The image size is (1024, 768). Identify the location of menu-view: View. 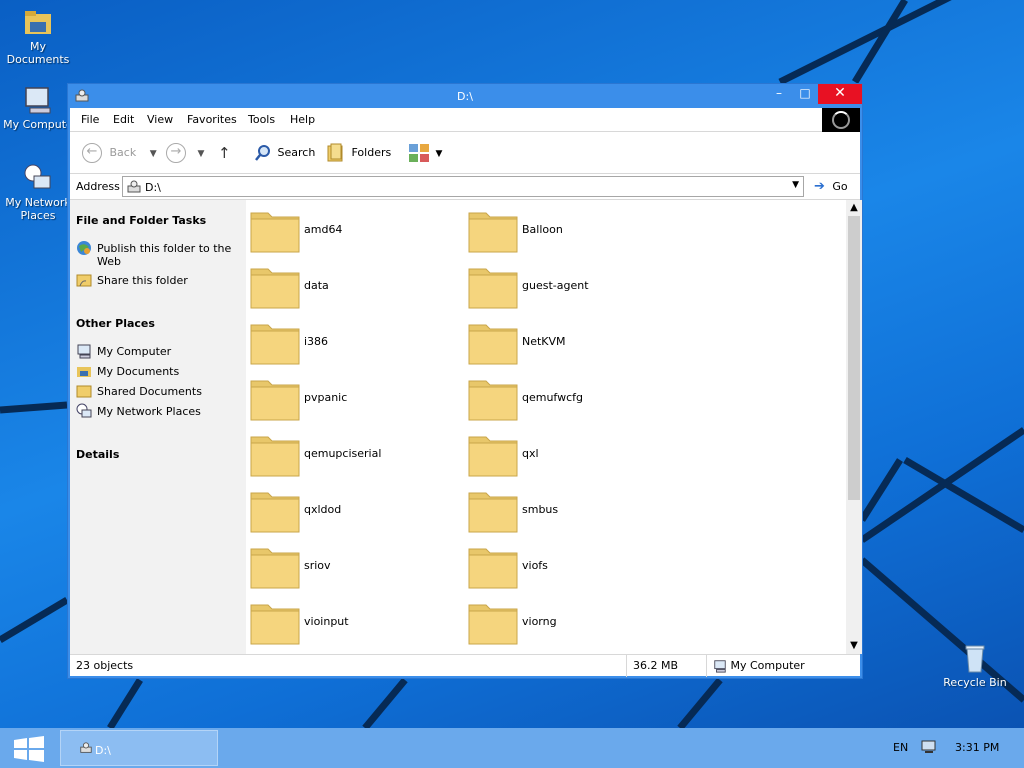
(160, 119).